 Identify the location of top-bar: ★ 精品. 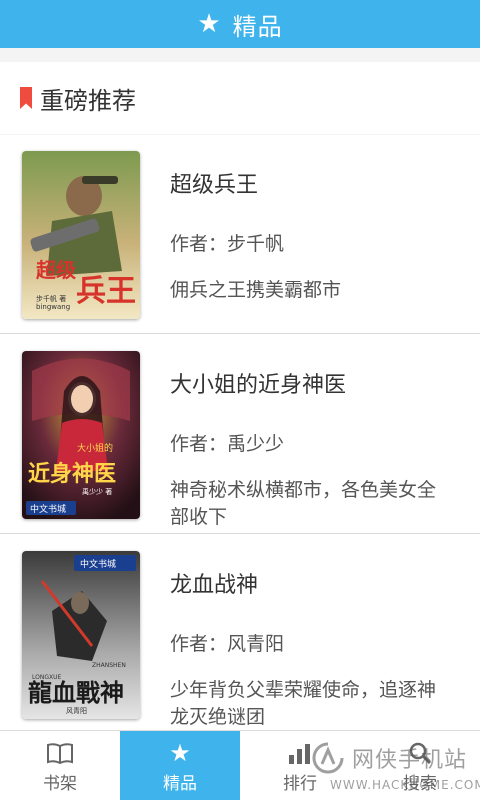
(240, 24).